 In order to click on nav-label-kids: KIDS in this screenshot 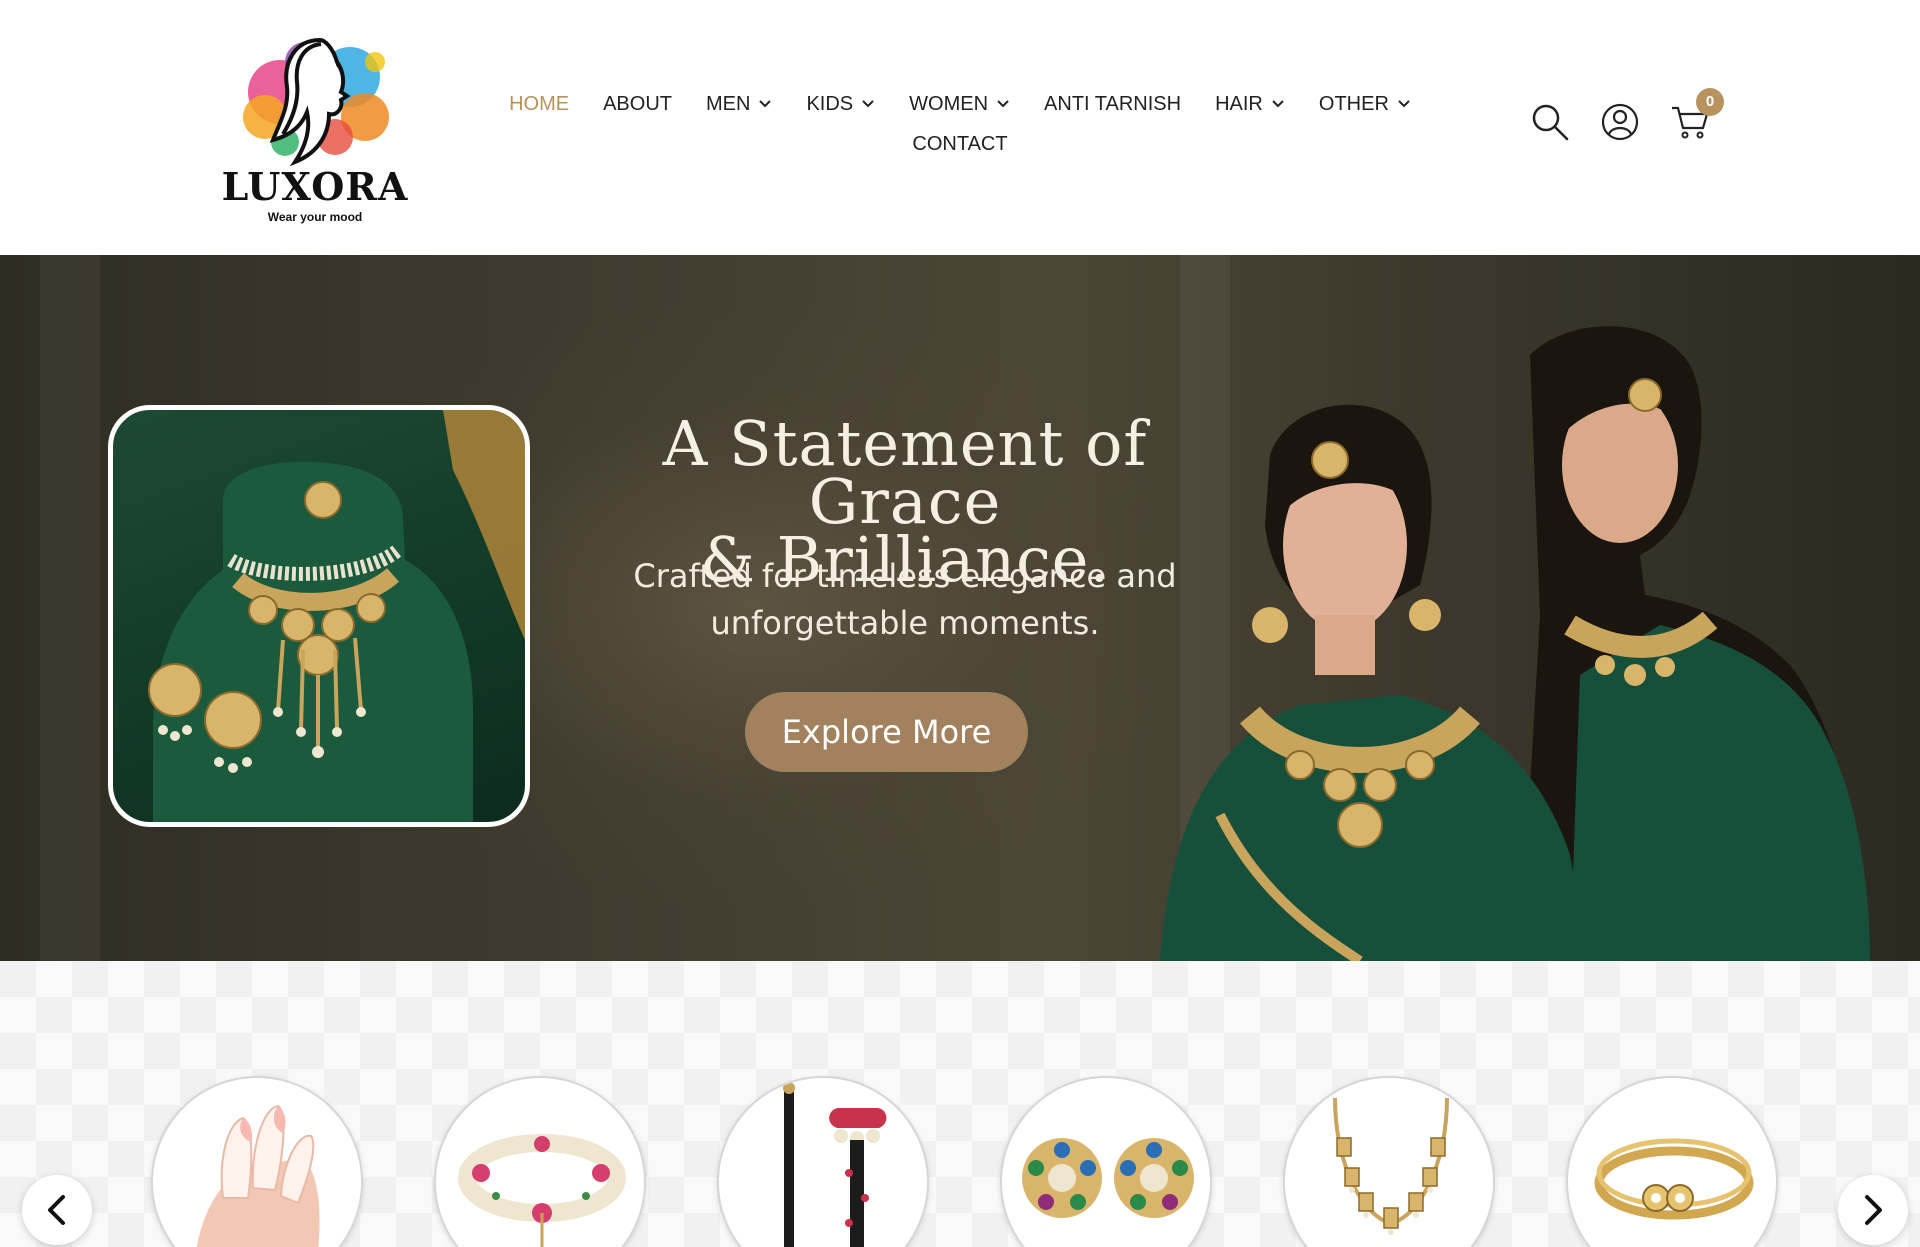, I will do `click(830, 103)`.